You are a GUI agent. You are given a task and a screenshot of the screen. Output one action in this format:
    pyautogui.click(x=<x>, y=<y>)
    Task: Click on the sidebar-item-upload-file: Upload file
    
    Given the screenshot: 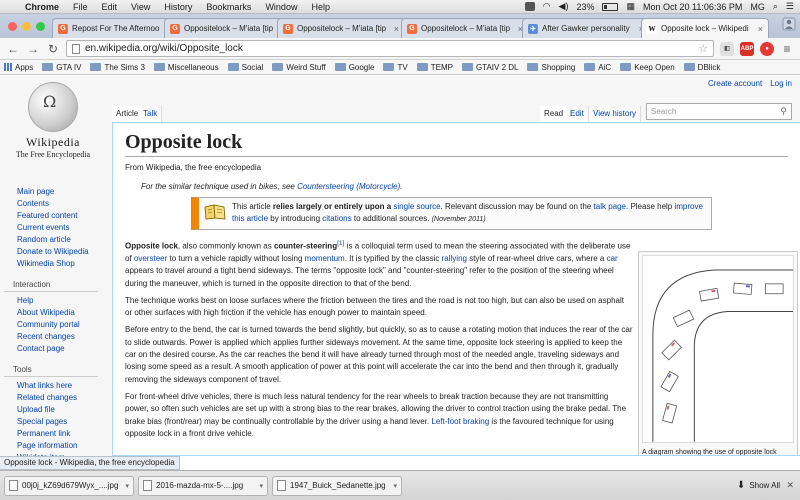 What is the action you would take?
    pyautogui.click(x=54, y=410)
    